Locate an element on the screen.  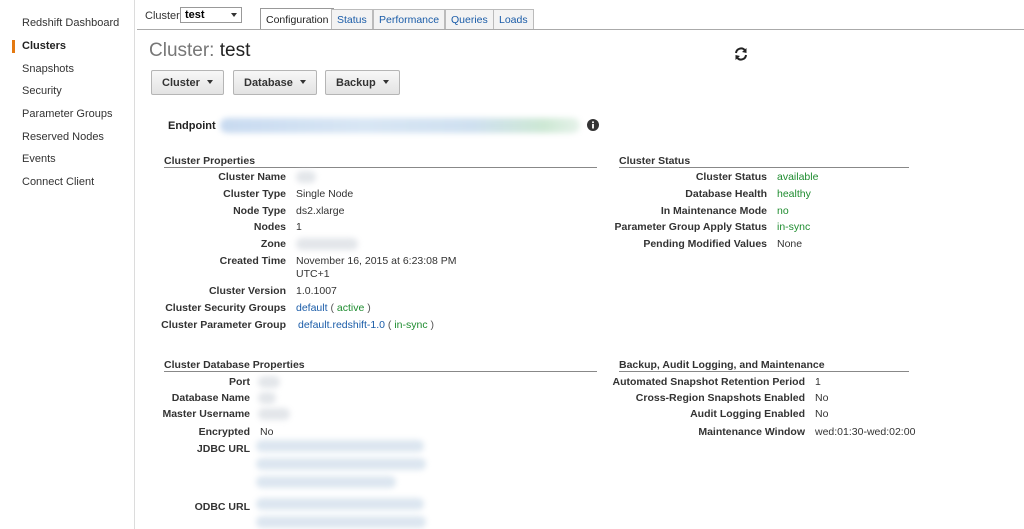
backup-menu-label: Backup is located at coordinates (356, 83).